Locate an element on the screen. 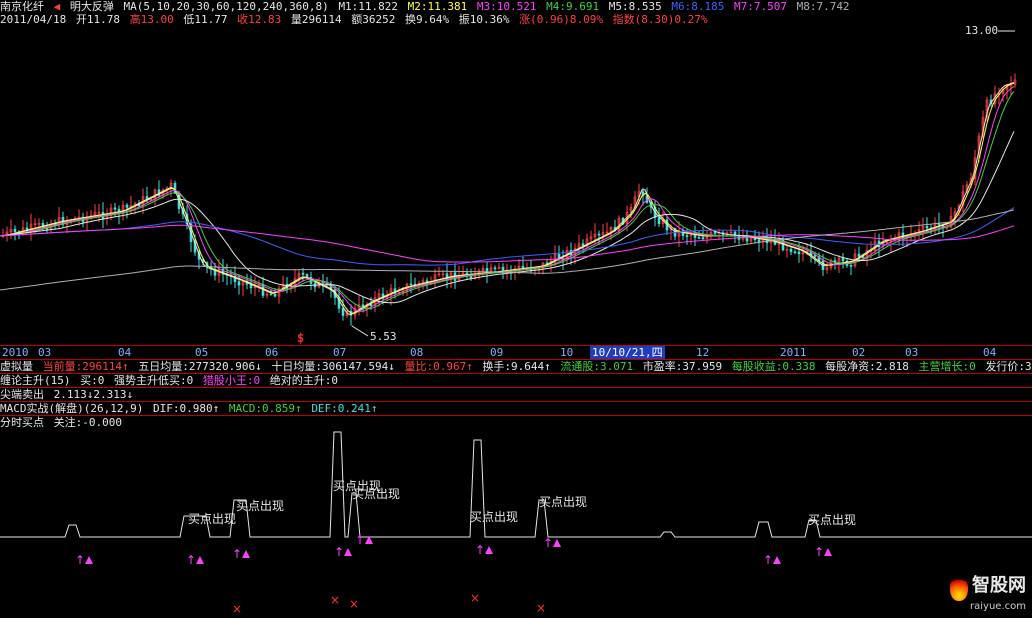 The image size is (1032, 618). quote-turnover: 换9.64% is located at coordinates (427, 19).